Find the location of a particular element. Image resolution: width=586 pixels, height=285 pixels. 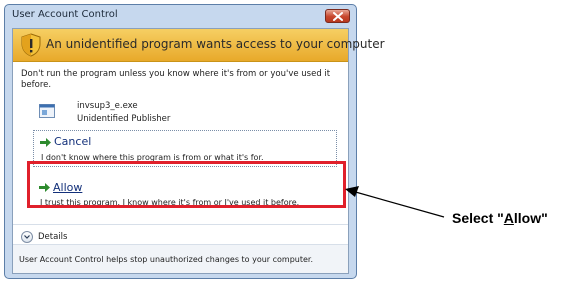

callout-arrow is located at coordinates (395, 202).